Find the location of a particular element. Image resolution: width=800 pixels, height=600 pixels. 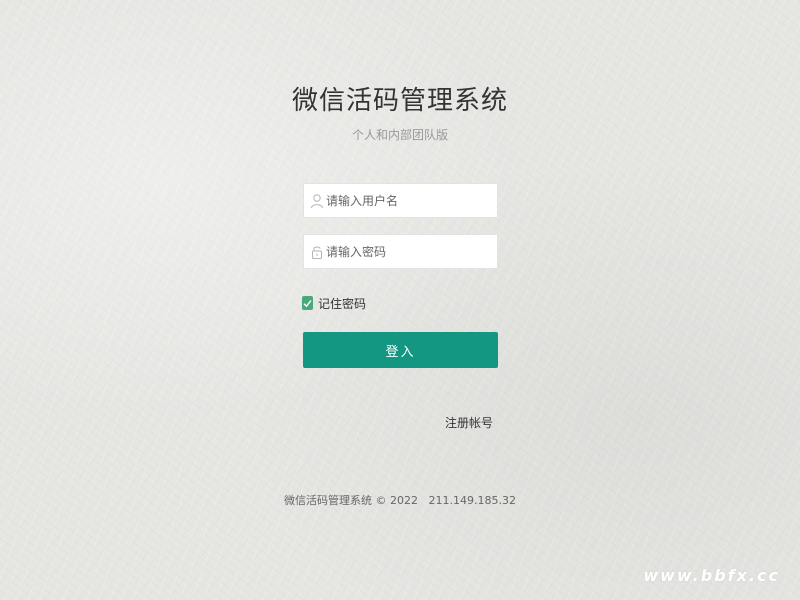

remember-label: 记住密码 is located at coordinates (342, 303).